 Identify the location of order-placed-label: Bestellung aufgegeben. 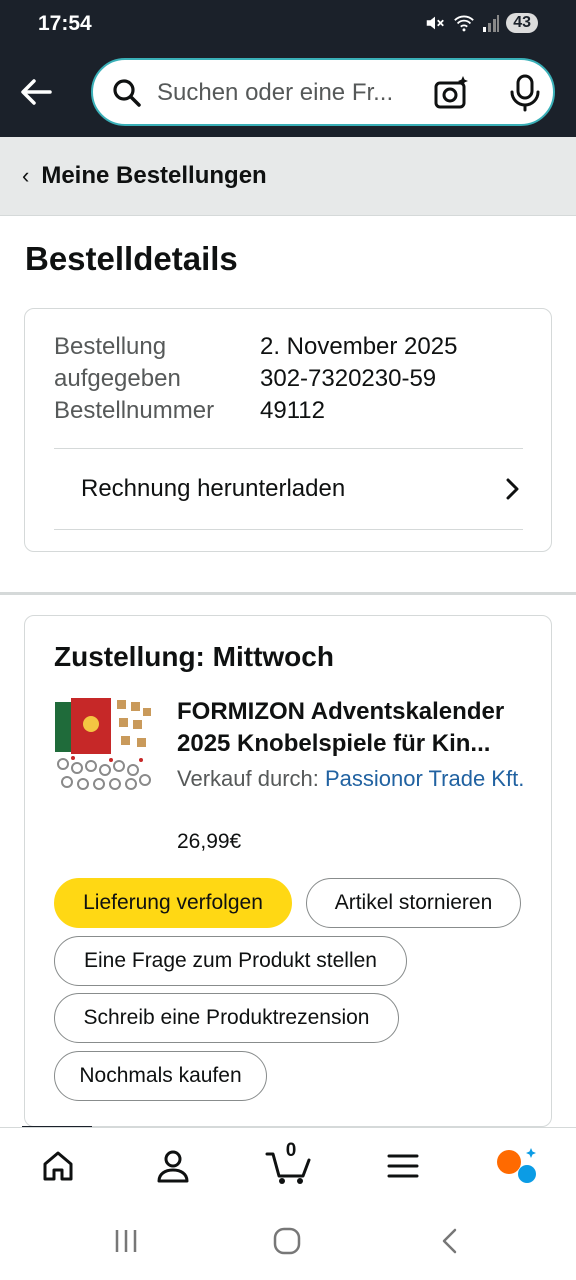
(117, 362).